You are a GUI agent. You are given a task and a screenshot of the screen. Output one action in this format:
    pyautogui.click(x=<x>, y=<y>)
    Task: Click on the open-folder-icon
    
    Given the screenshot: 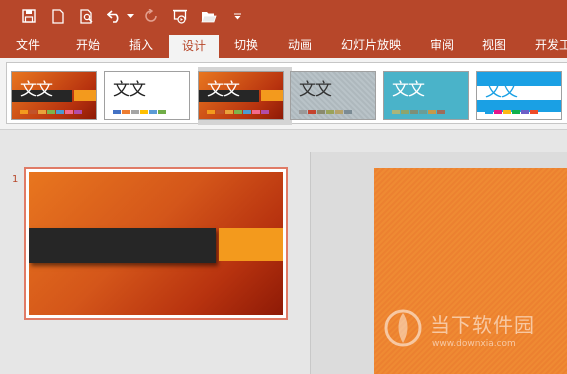 What is the action you would take?
    pyautogui.click(x=209, y=16)
    